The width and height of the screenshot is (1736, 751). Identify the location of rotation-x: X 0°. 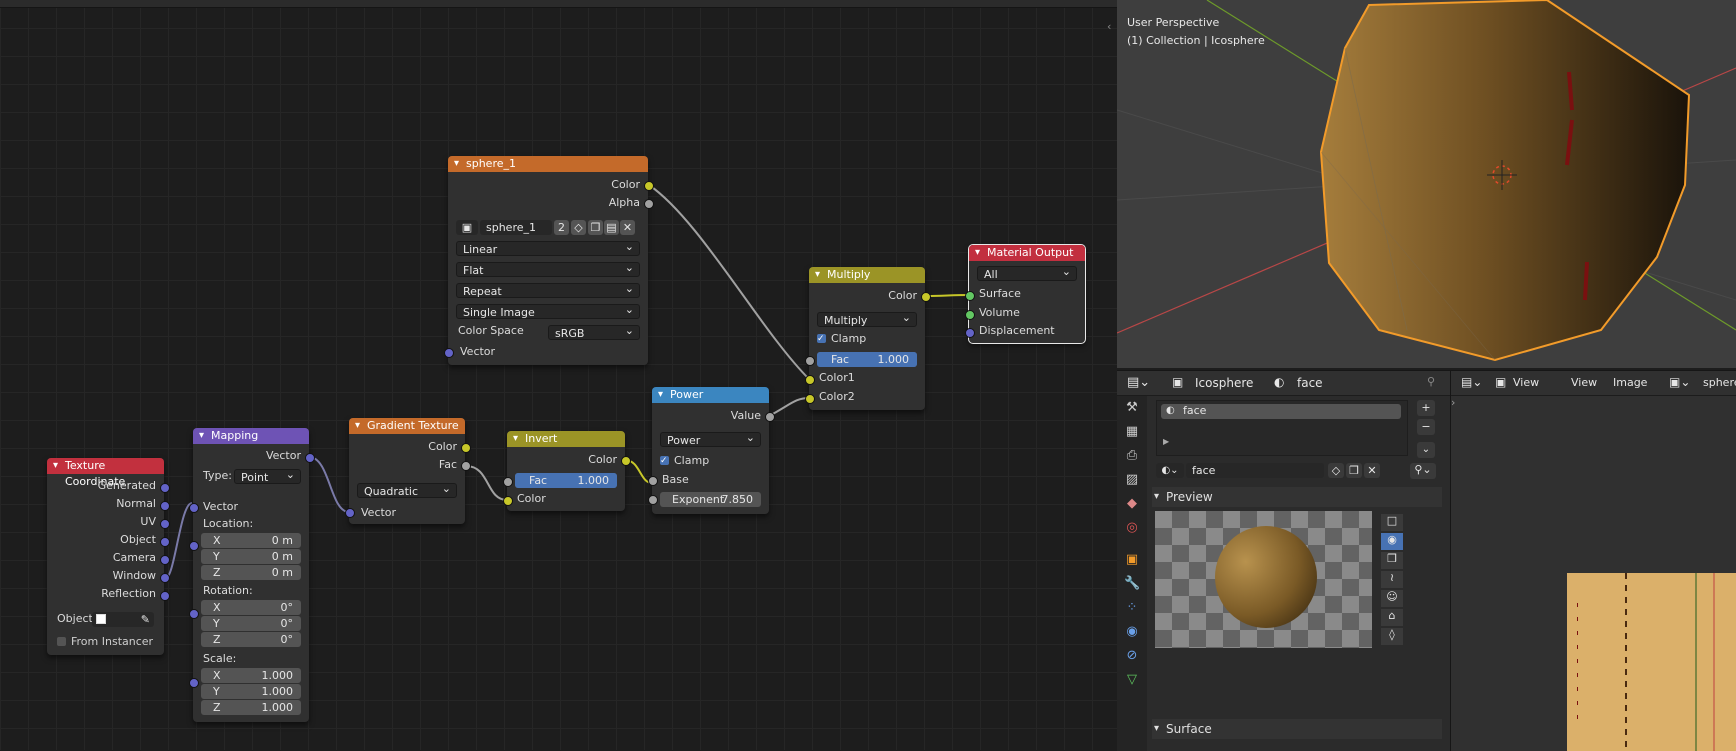
(251, 607).